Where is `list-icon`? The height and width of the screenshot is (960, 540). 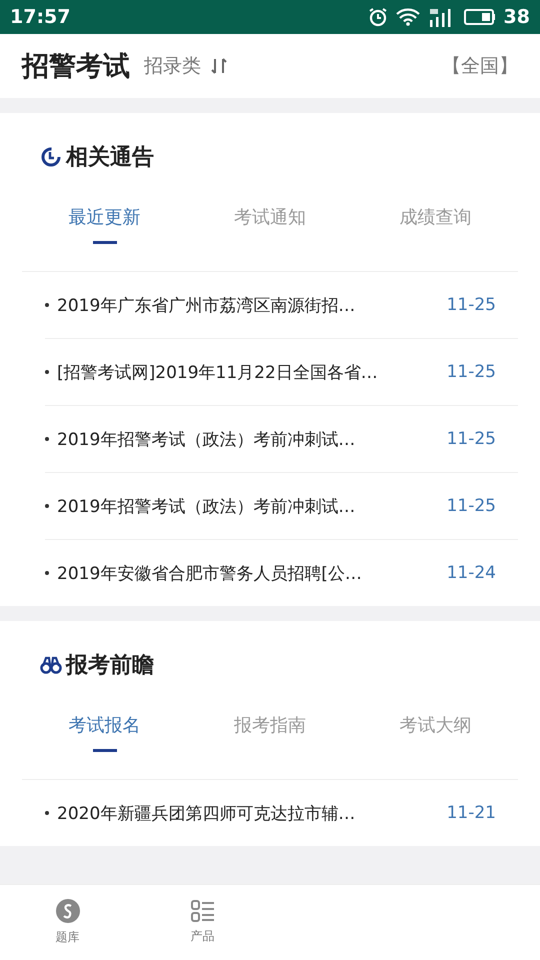
list-icon is located at coordinates (202, 911).